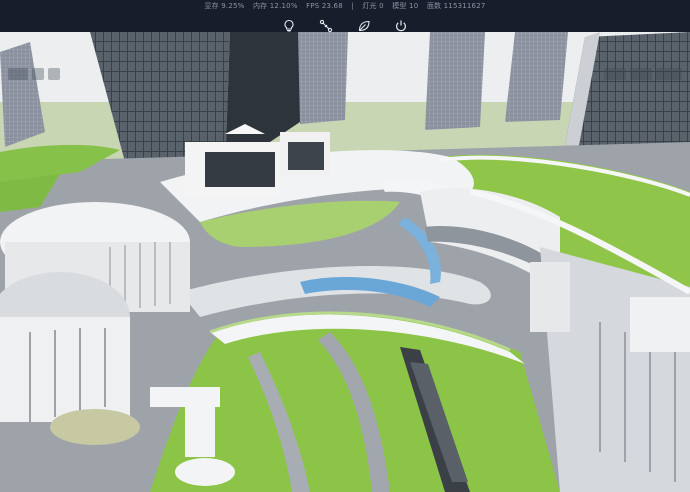 Image resolution: width=690 pixels, height=492 pixels. What do you see at coordinates (345, 24) in the screenshot?
I see `toolbar` at bounding box center [345, 24].